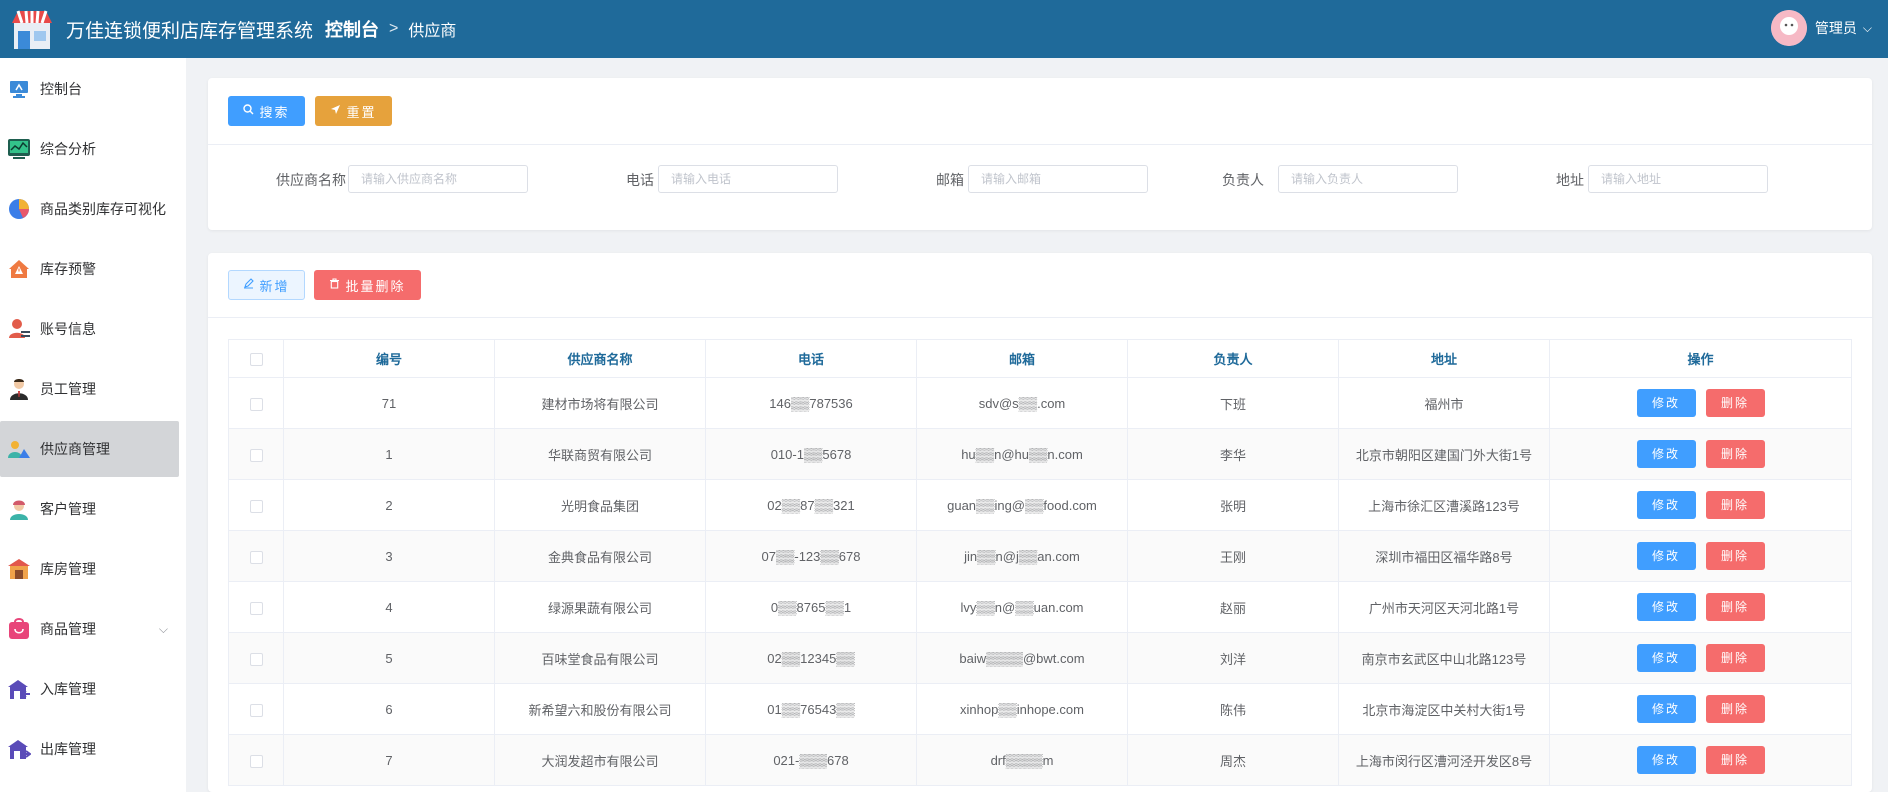 Image resolution: width=1888 pixels, height=792 pixels. What do you see at coordinates (811, 658) in the screenshot?
I see `cell-phone: 02▒▒12345▒▒` at bounding box center [811, 658].